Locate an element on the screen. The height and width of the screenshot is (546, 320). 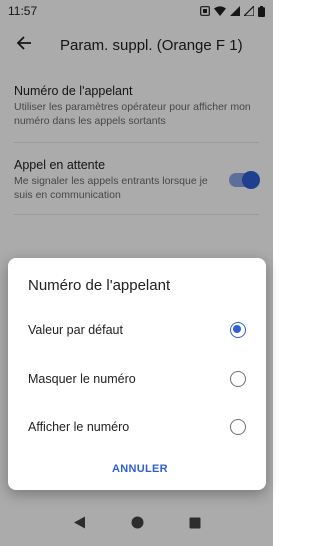
option-default-value: Valeur par défaut is located at coordinates (137, 330).